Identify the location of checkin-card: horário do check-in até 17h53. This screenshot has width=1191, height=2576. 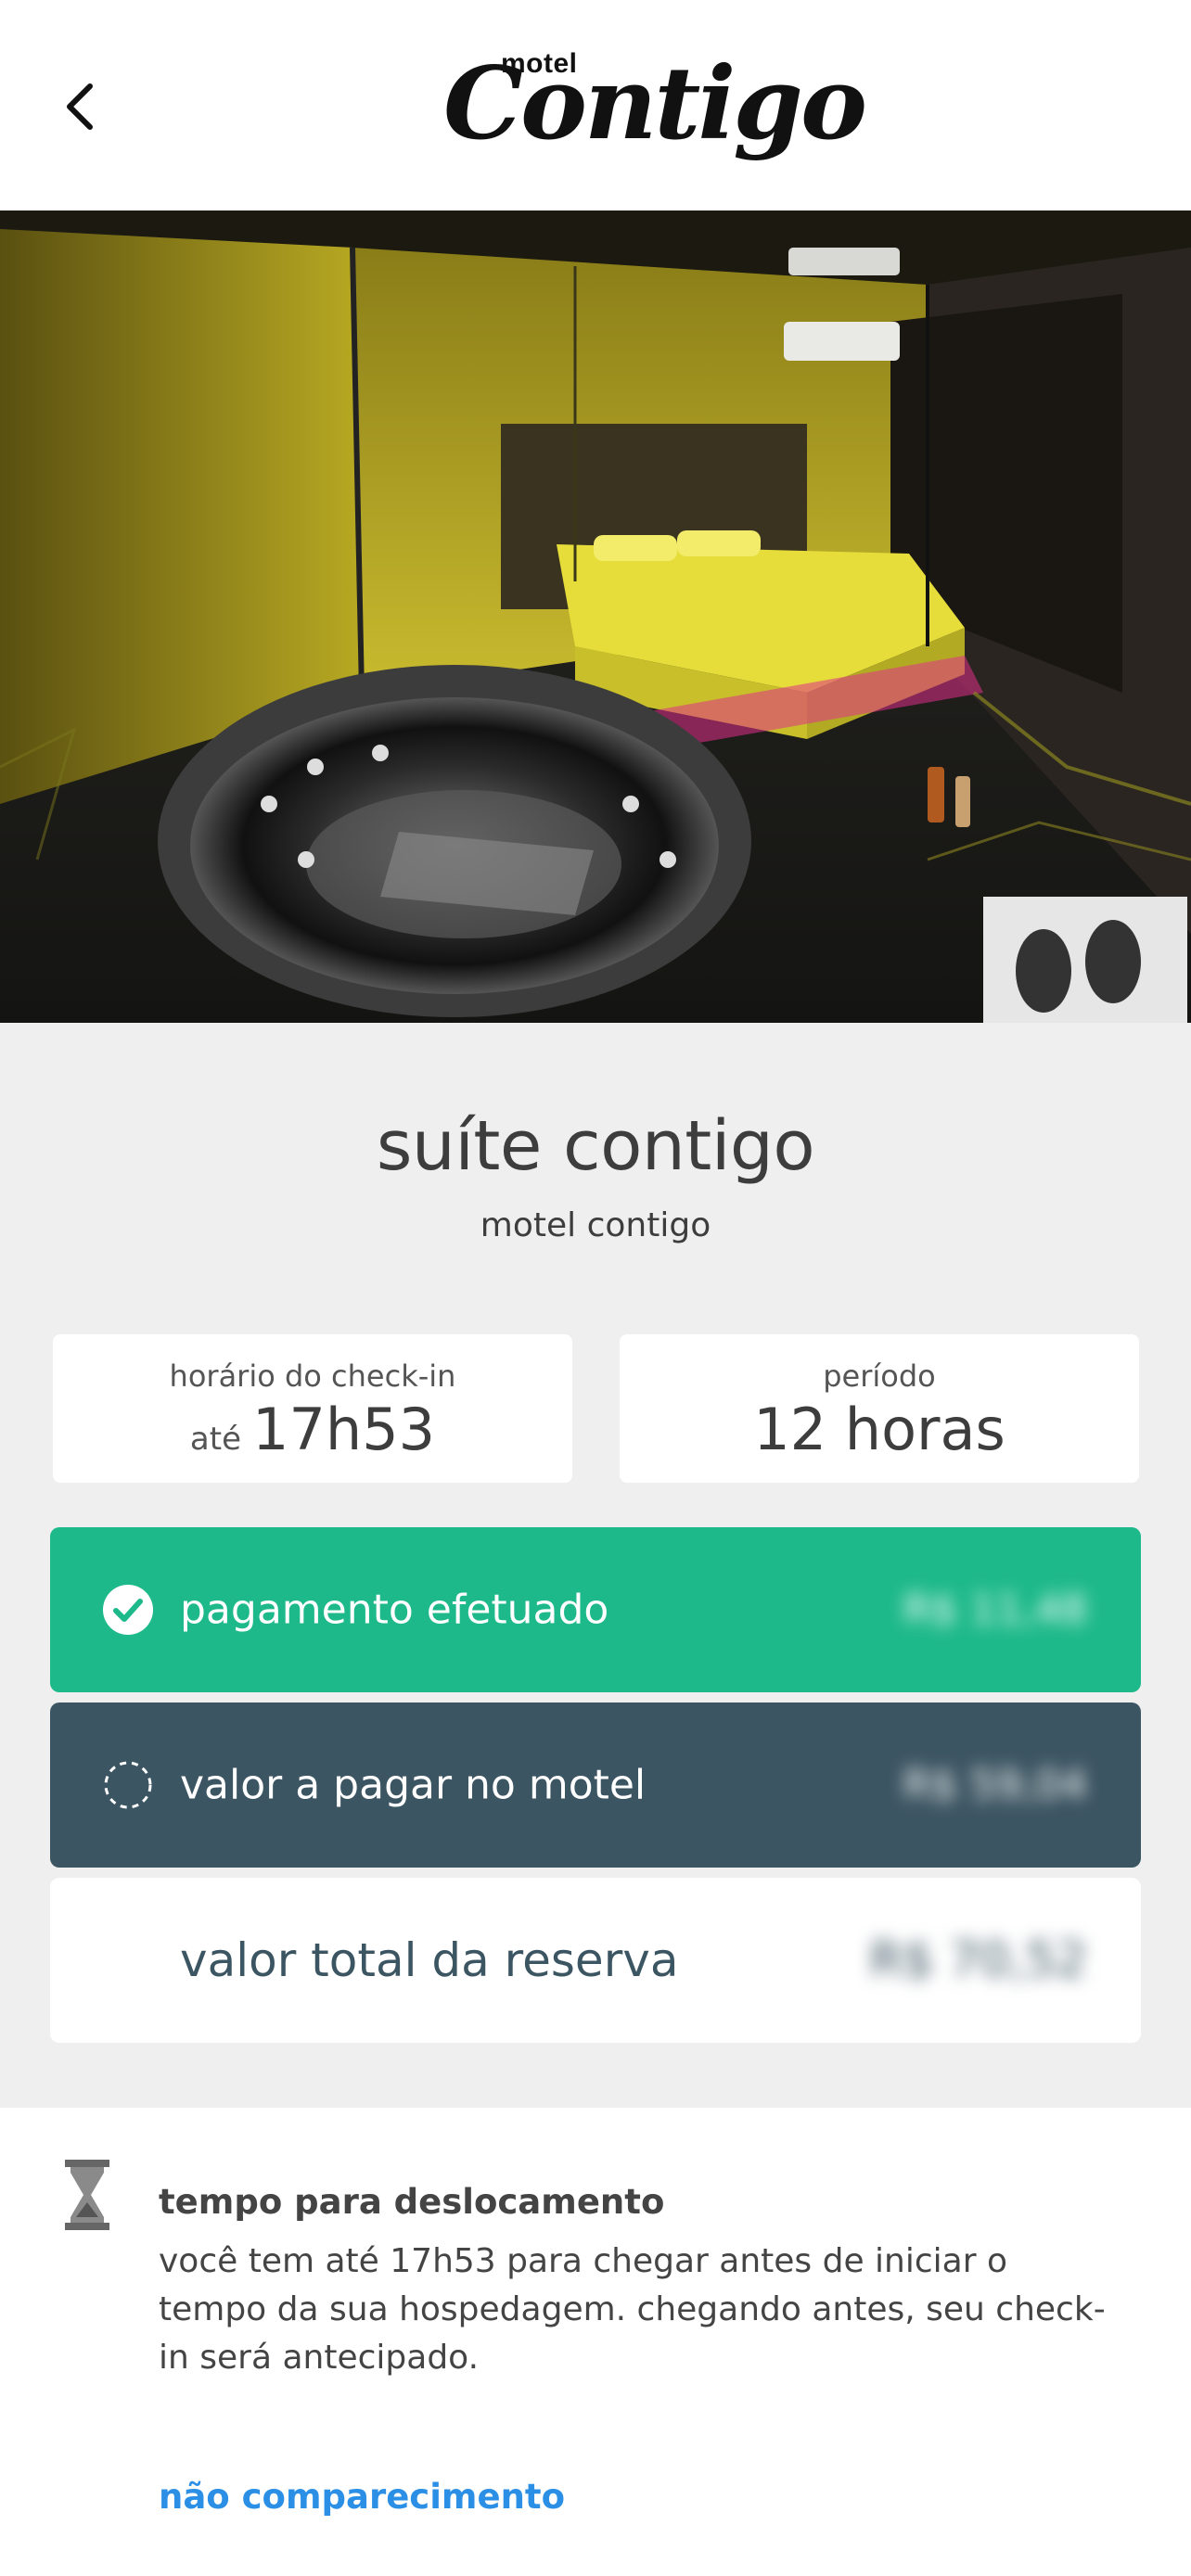
(312, 1408).